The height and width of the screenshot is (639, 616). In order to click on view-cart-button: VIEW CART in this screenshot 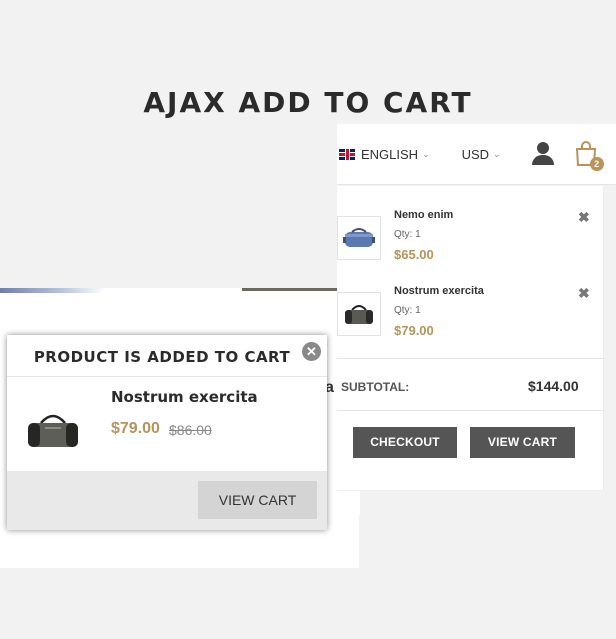, I will do `click(522, 442)`.